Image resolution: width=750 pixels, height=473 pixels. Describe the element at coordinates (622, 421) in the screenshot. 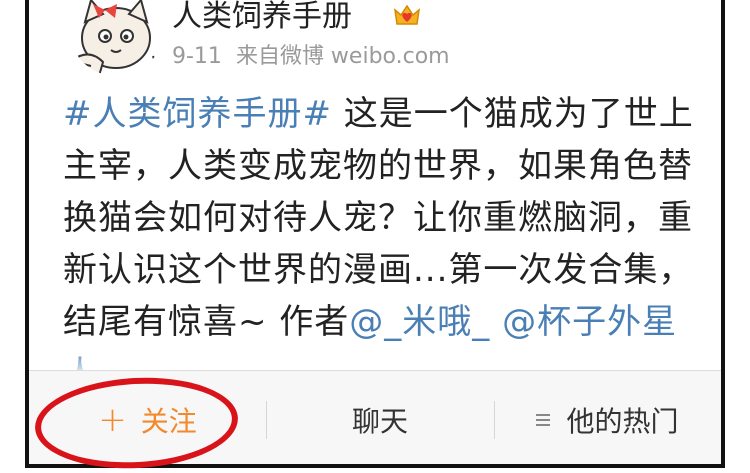

I see `hot-posts-label: 他的热门` at that location.